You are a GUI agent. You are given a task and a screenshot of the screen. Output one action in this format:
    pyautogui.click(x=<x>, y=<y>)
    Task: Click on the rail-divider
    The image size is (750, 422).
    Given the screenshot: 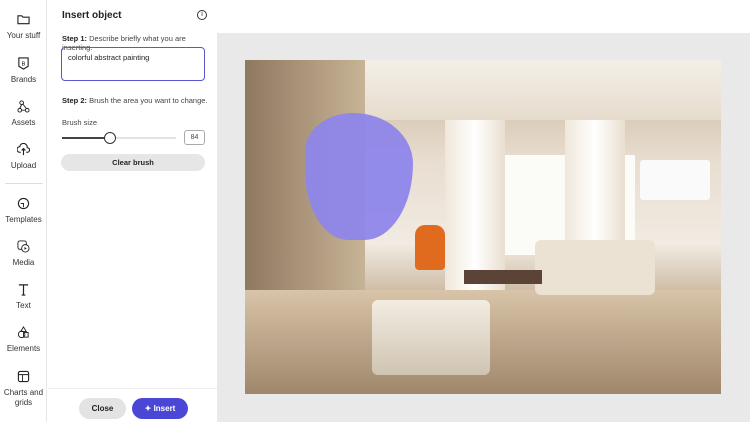 What is the action you would take?
    pyautogui.click(x=24, y=183)
    